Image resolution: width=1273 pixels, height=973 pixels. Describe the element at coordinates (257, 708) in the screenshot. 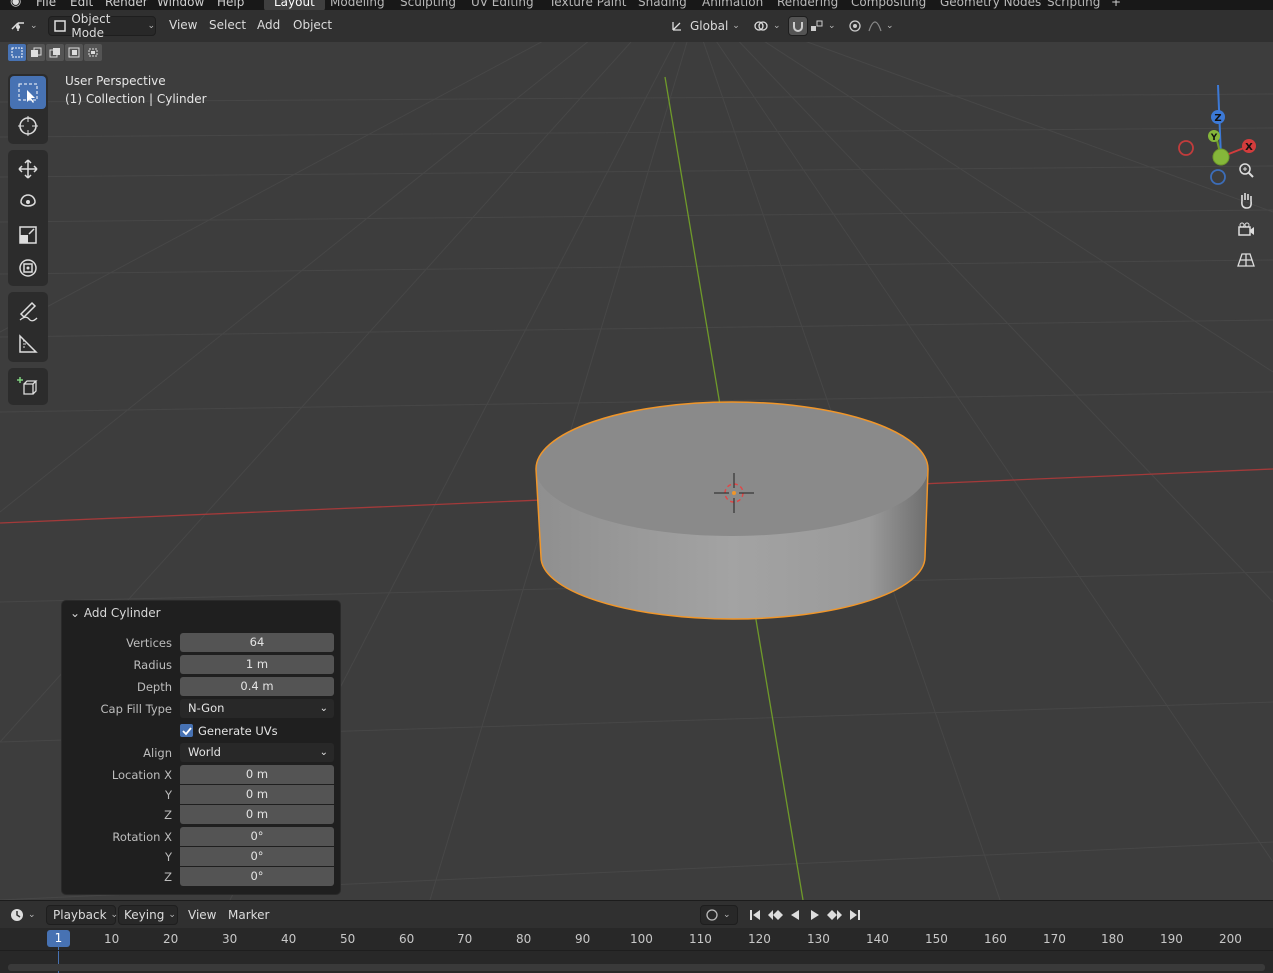

I see `cap-fill-dropdown: N-Gon ⌄` at that location.